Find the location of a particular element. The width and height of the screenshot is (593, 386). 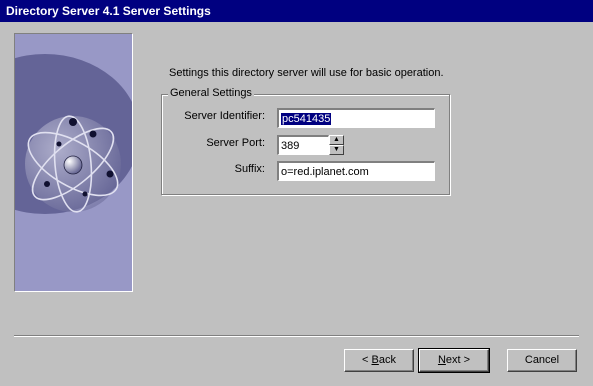

atom-illustration-icon is located at coordinates (73, 162).